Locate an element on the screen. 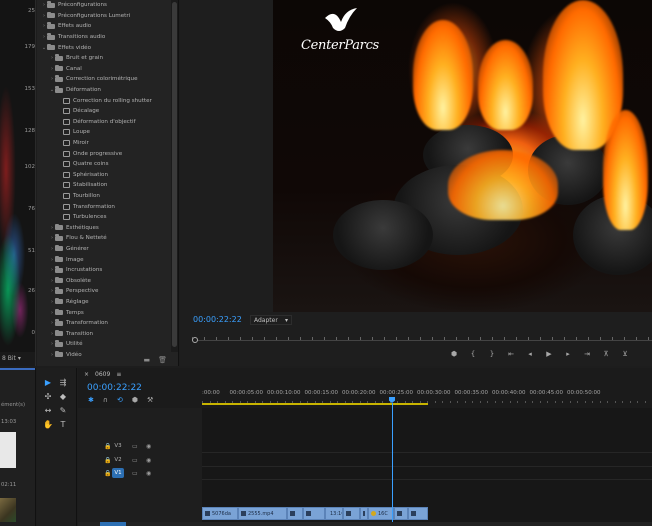 This screenshot has height=526, width=652. effects-folder: › Image is located at coordinates (104, 259).